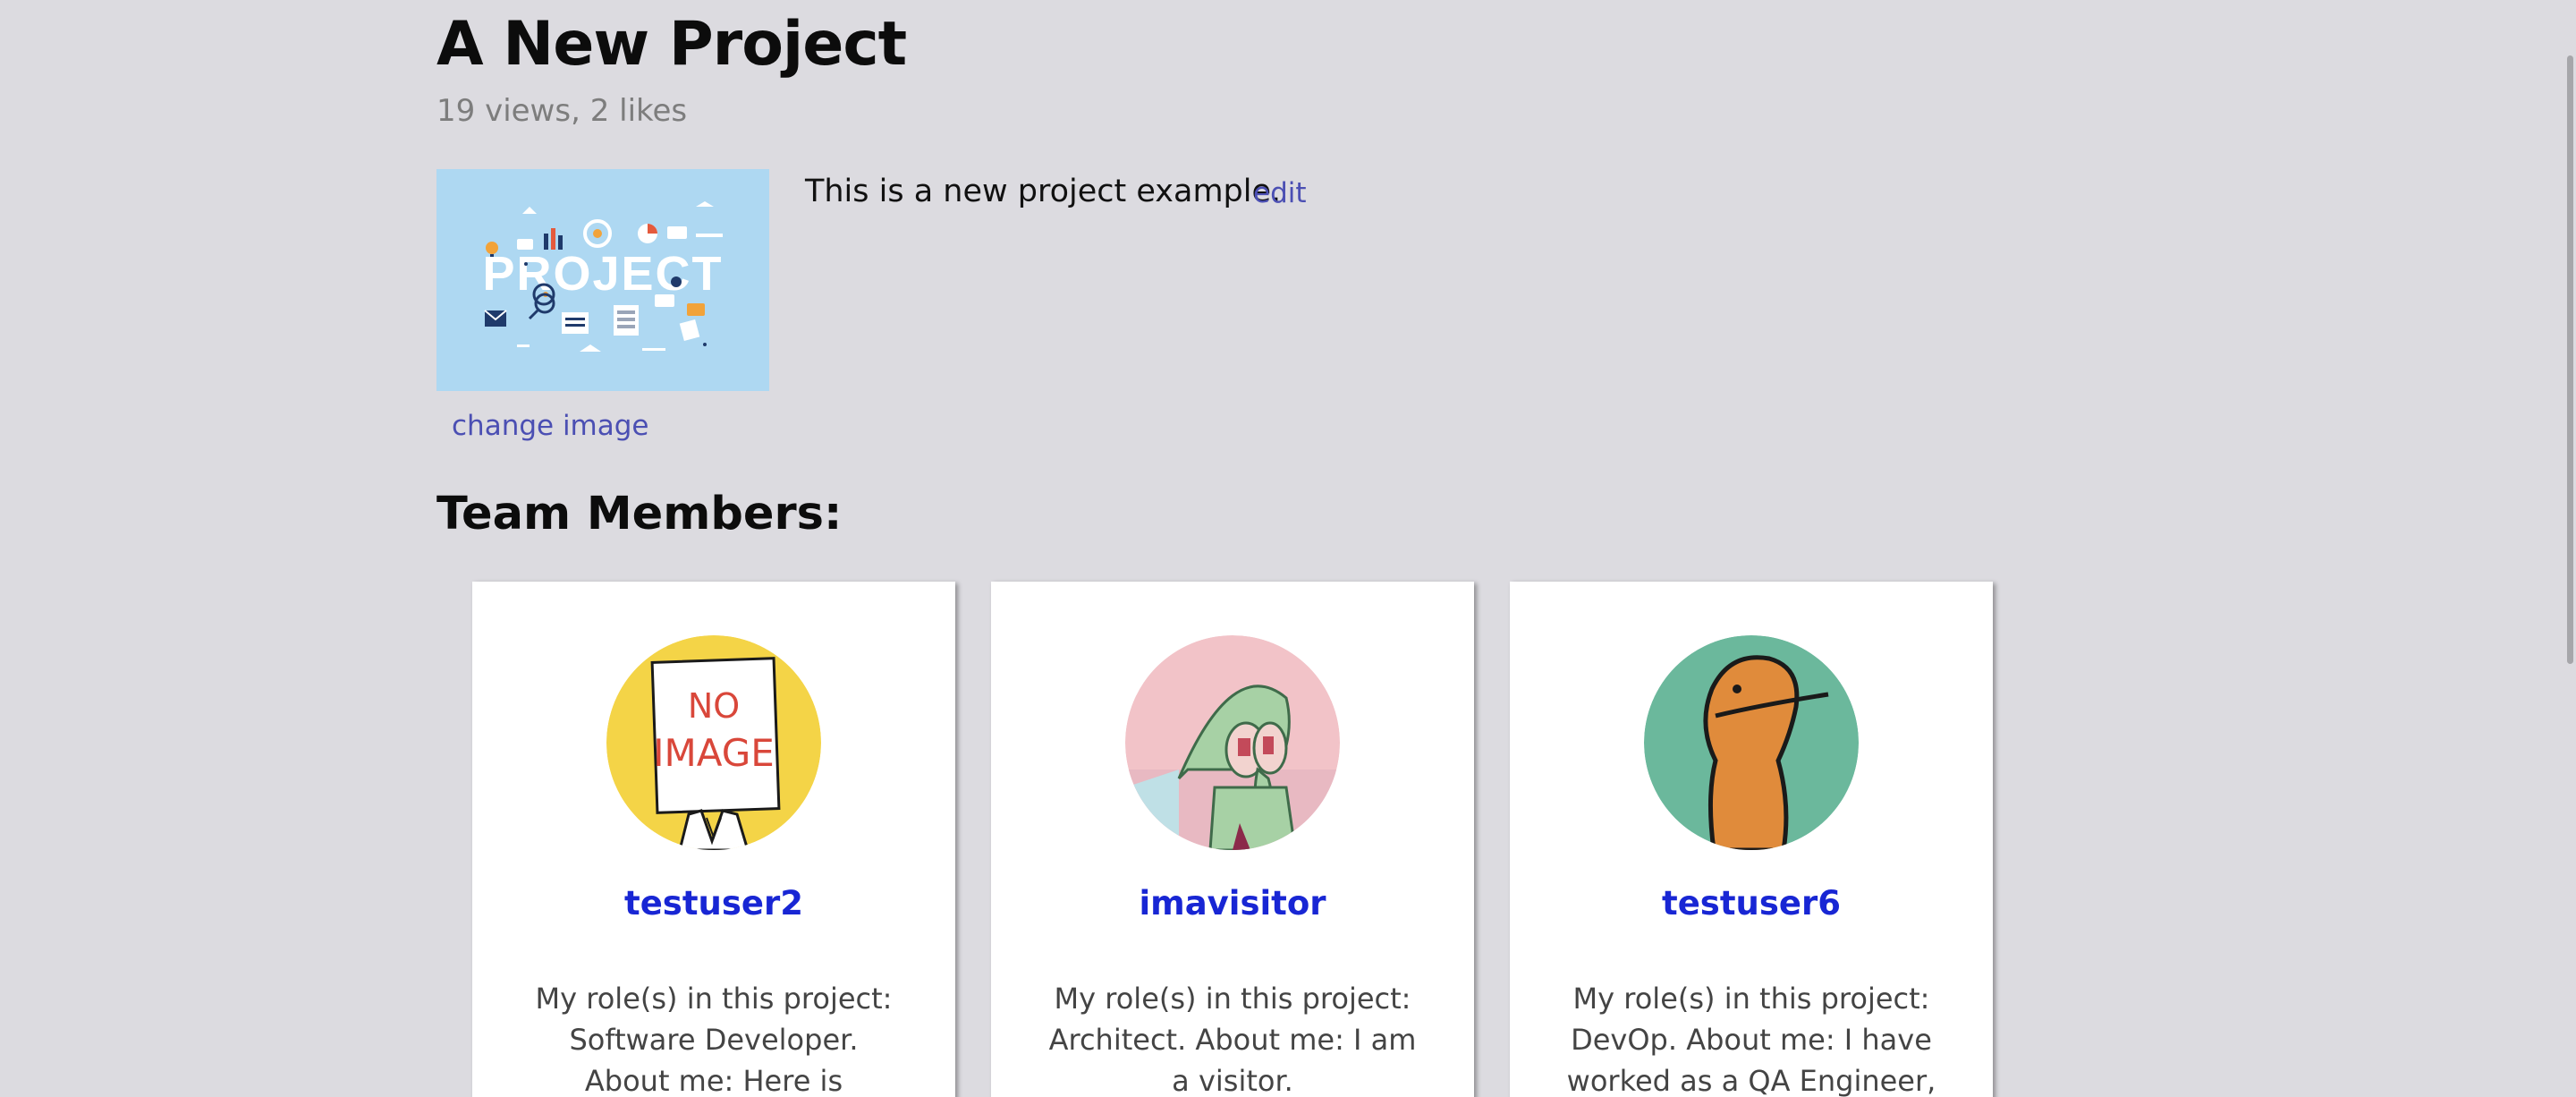 Image resolution: width=2576 pixels, height=1097 pixels. Describe the element at coordinates (1043, 191) in the screenshot. I see `project-description: This is a new project example.` at that location.